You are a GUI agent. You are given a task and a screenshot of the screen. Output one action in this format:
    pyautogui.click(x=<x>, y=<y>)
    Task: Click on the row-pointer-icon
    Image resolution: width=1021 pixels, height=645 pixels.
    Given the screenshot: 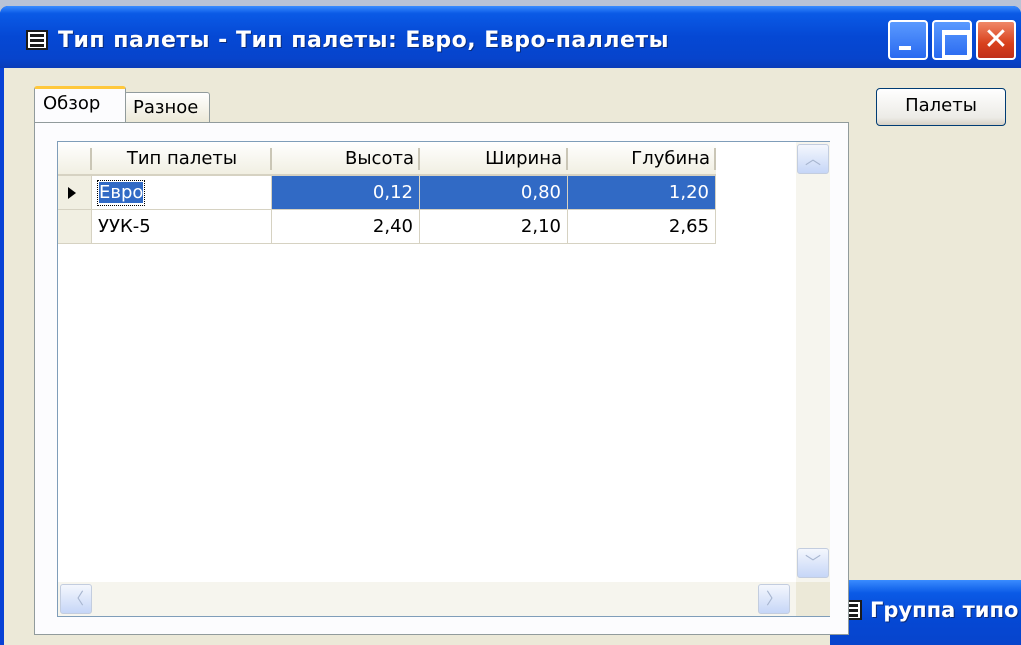 What is the action you would take?
    pyautogui.click(x=72, y=193)
    